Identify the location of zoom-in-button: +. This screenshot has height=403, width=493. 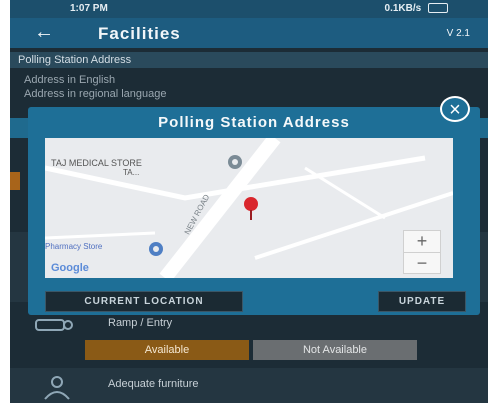
(422, 241).